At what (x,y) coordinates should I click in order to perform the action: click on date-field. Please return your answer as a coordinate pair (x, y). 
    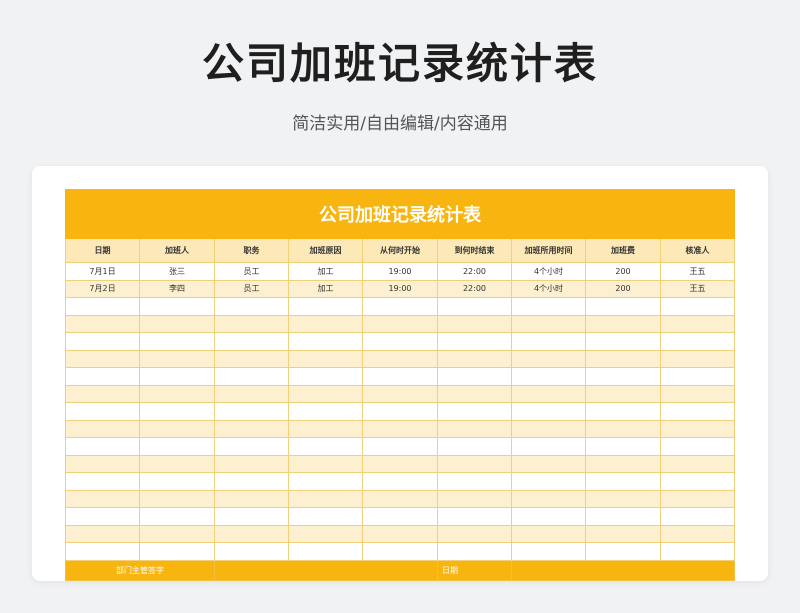
    Looking at the image, I should click on (623, 570).